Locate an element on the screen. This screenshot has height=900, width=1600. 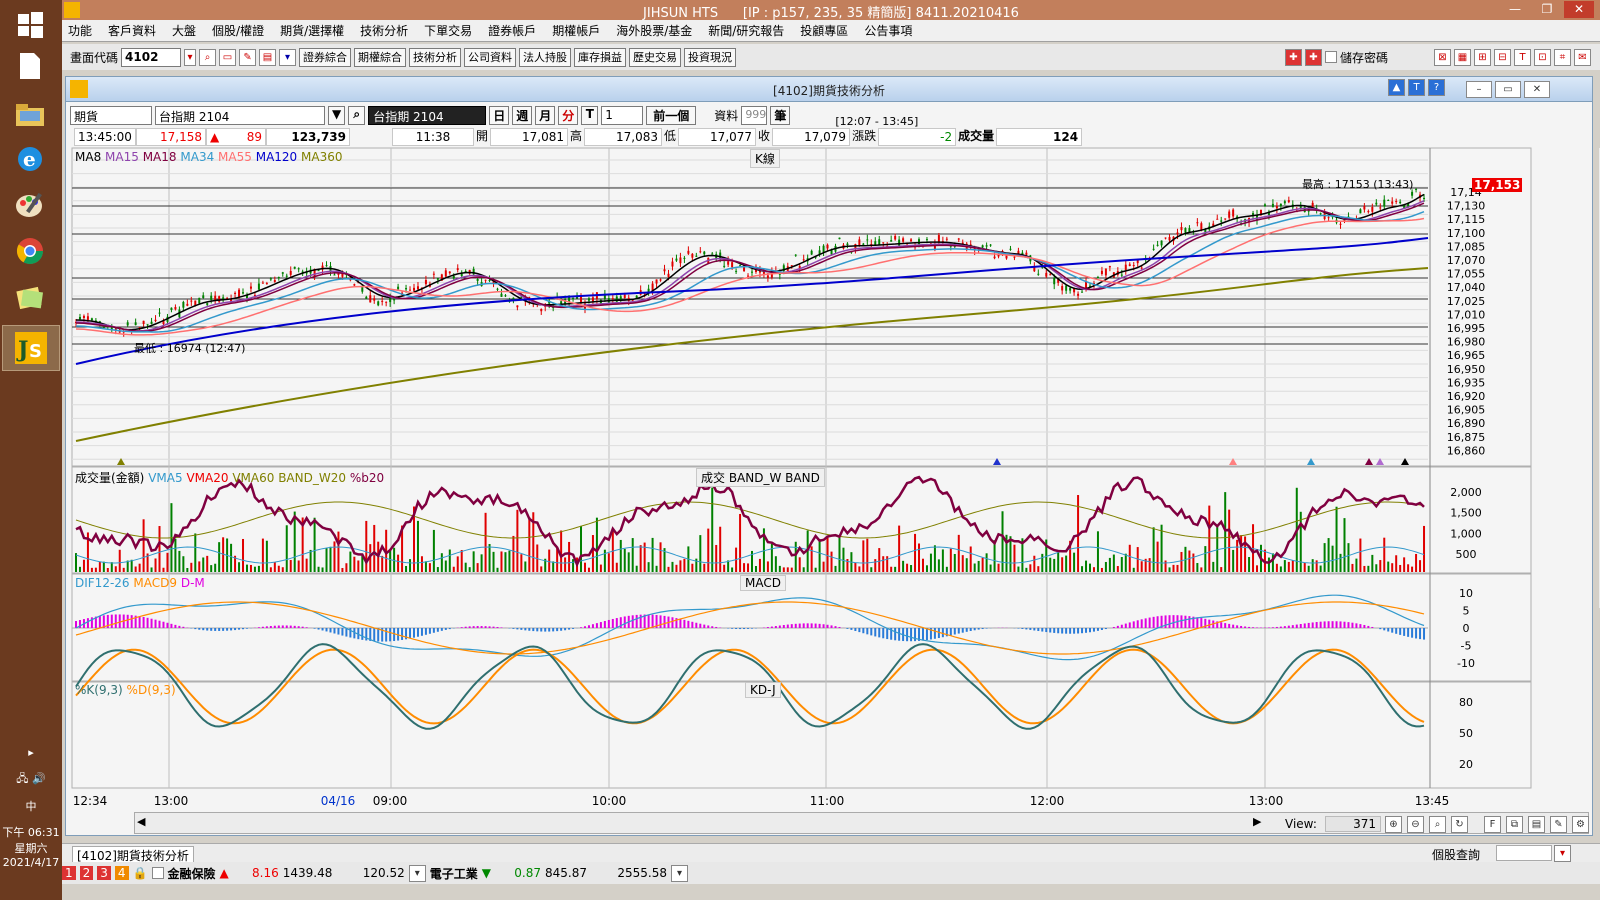
windows-start-icon is located at coordinates (30, 25).